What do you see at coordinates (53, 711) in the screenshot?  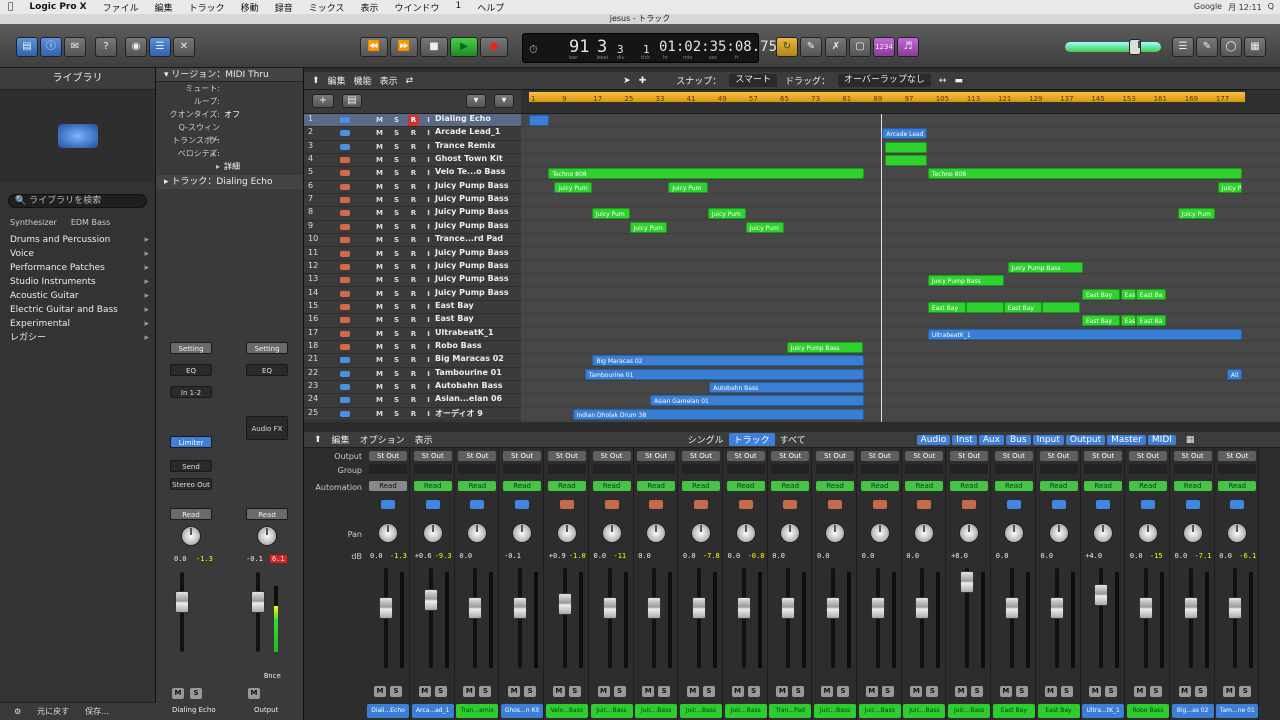 I see `revert-button: 元に戻す` at bounding box center [53, 711].